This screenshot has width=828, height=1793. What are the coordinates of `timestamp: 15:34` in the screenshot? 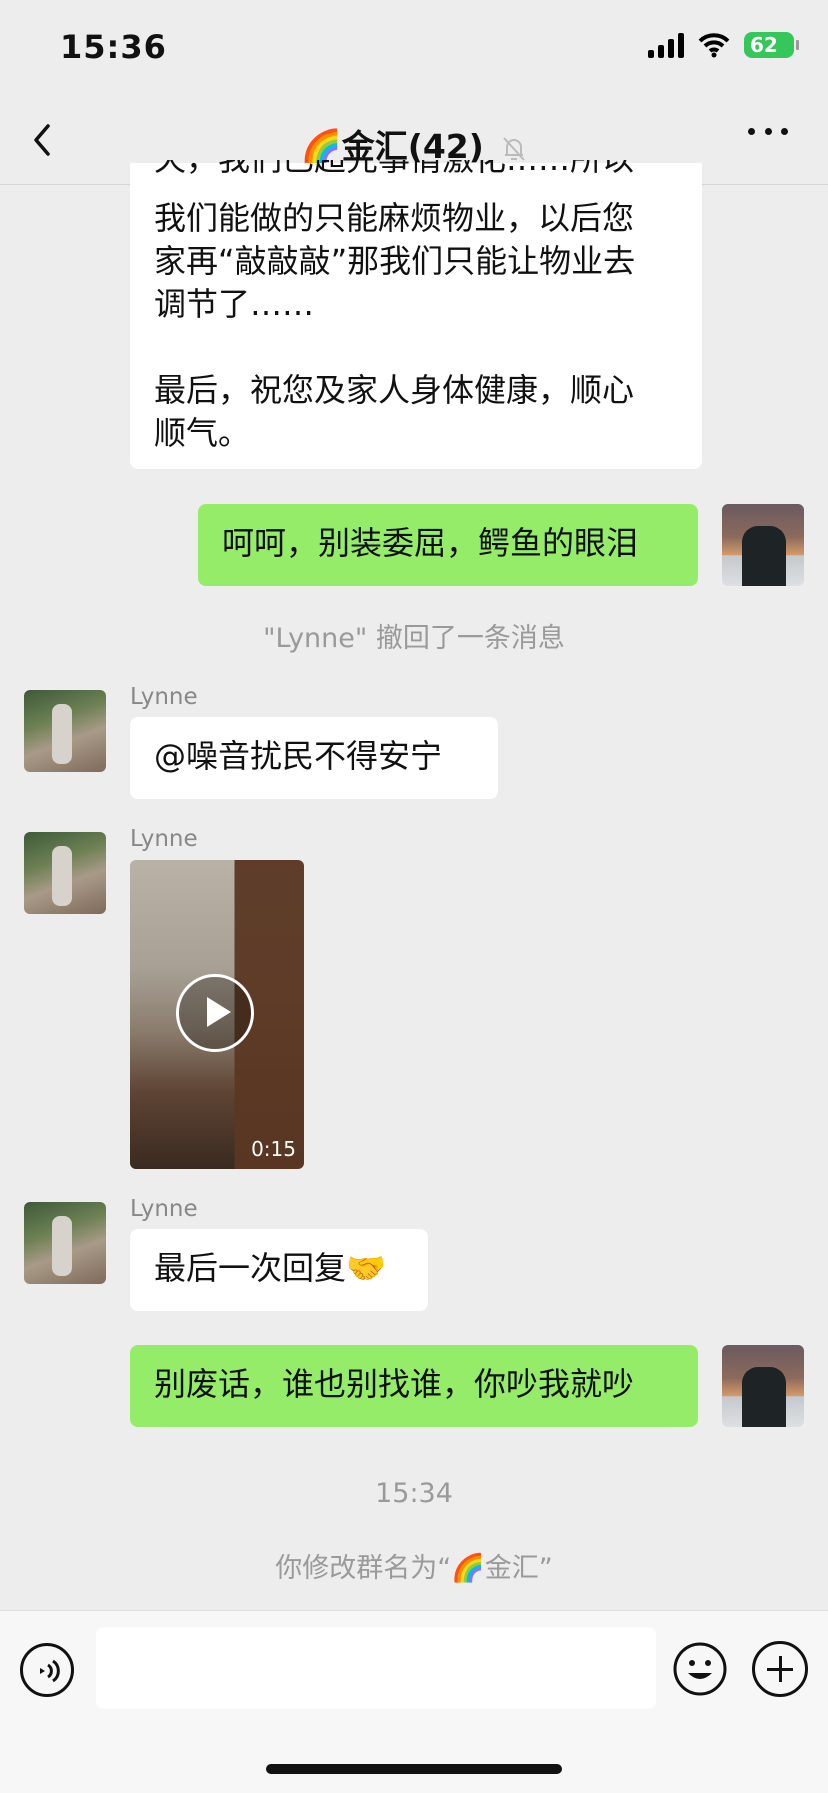 It's located at (414, 1493).